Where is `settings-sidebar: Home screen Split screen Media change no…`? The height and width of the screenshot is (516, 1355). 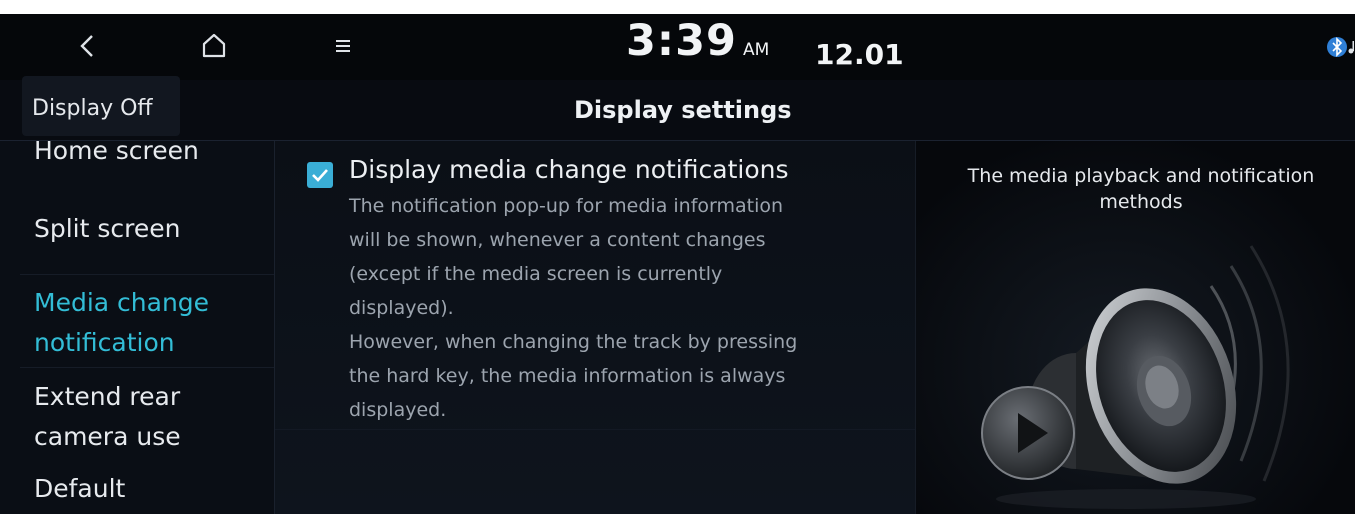 settings-sidebar: Home screen Split screen Media change no… is located at coordinates (137, 327).